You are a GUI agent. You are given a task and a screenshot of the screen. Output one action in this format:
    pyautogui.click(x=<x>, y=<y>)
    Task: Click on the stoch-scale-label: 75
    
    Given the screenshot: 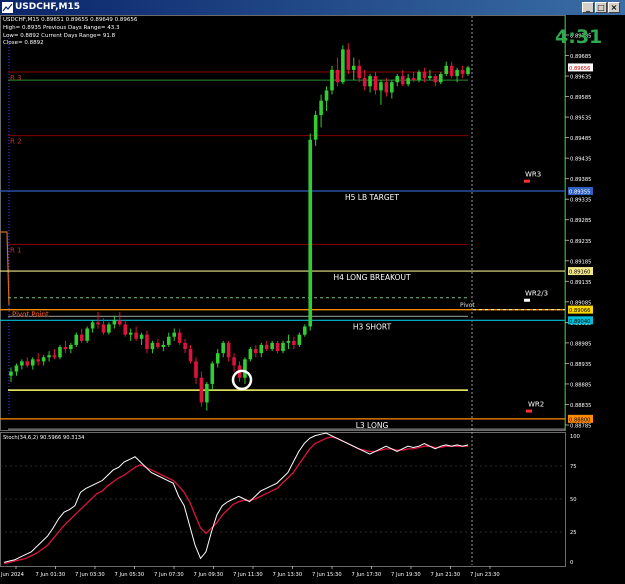 What is the action you would take?
    pyautogui.click(x=573, y=467)
    